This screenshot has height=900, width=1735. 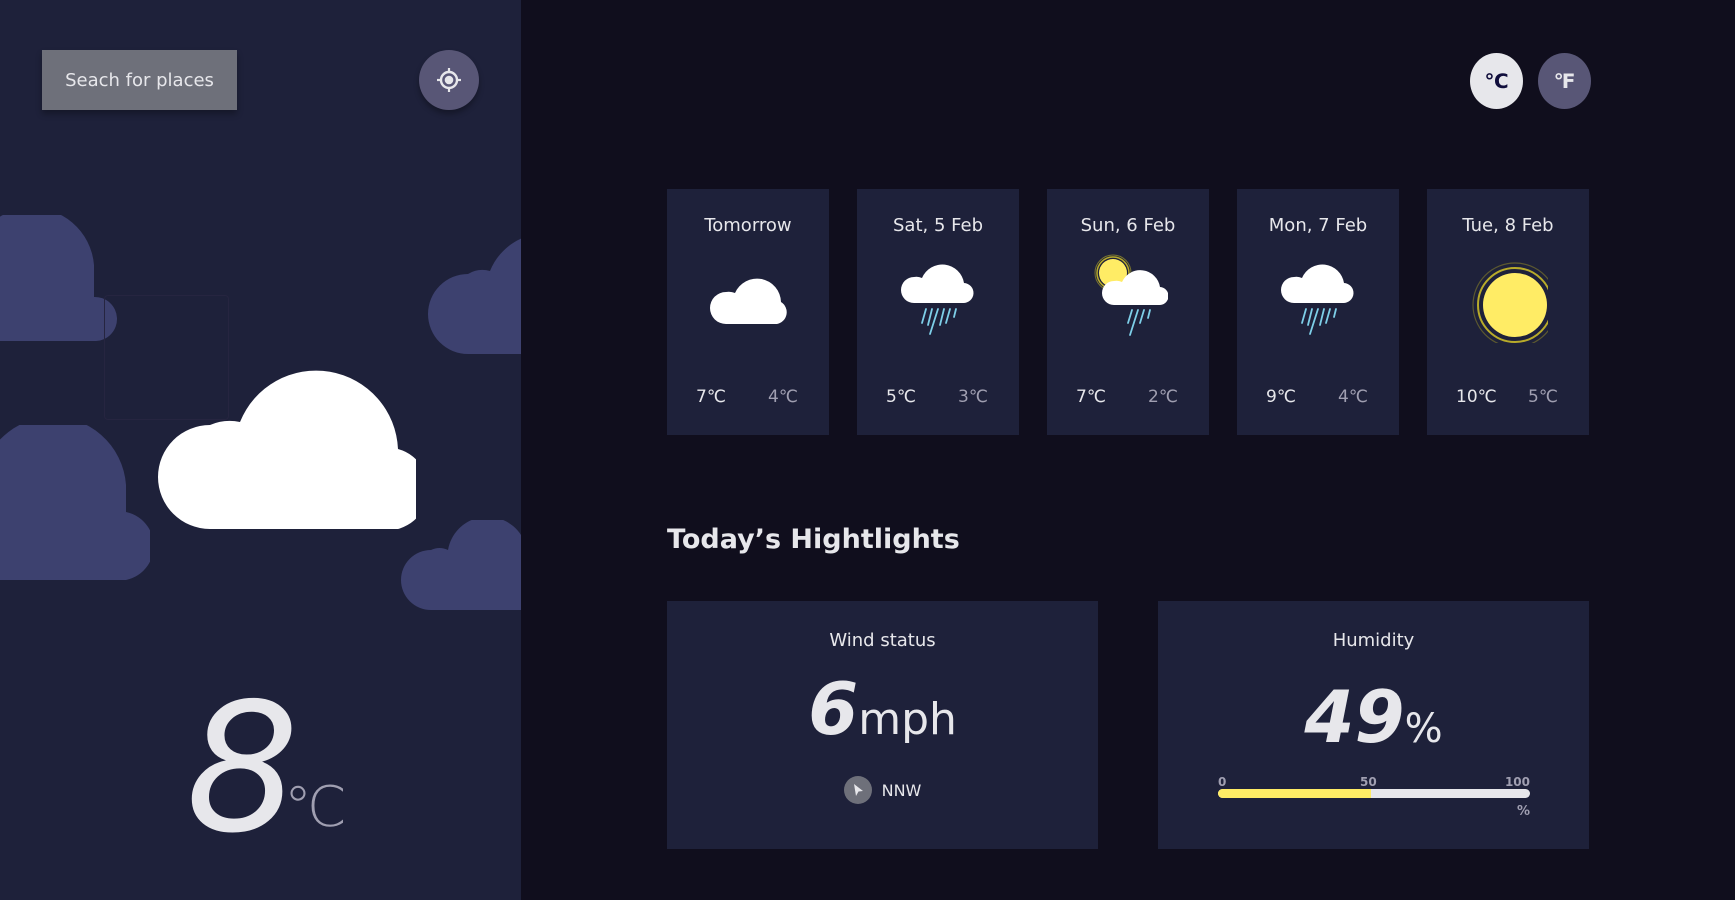 I want to click on forecast-date: Tomorrow, so click(x=748, y=225).